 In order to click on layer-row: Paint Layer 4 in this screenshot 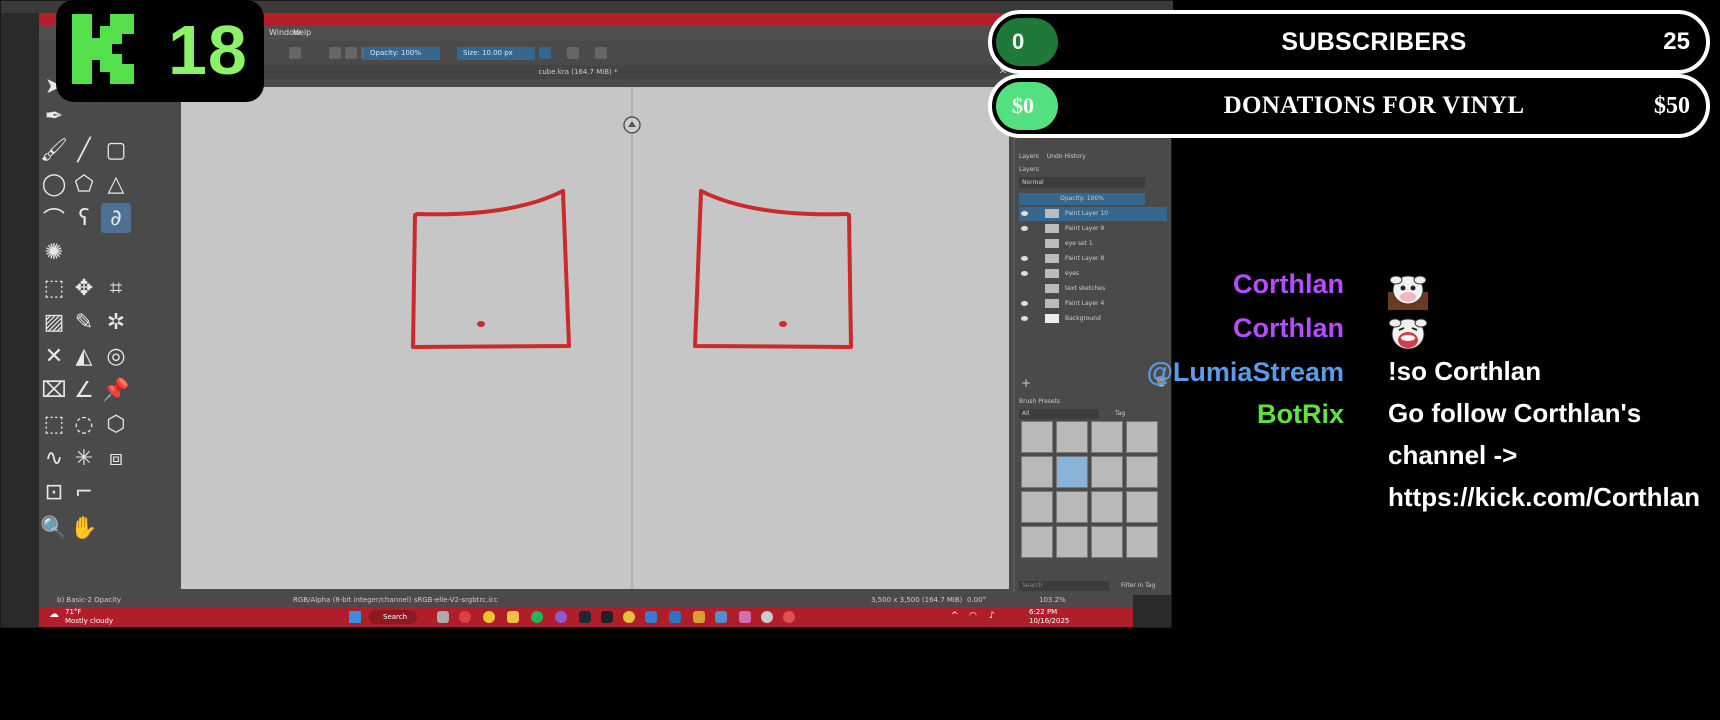, I will do `click(1093, 304)`.